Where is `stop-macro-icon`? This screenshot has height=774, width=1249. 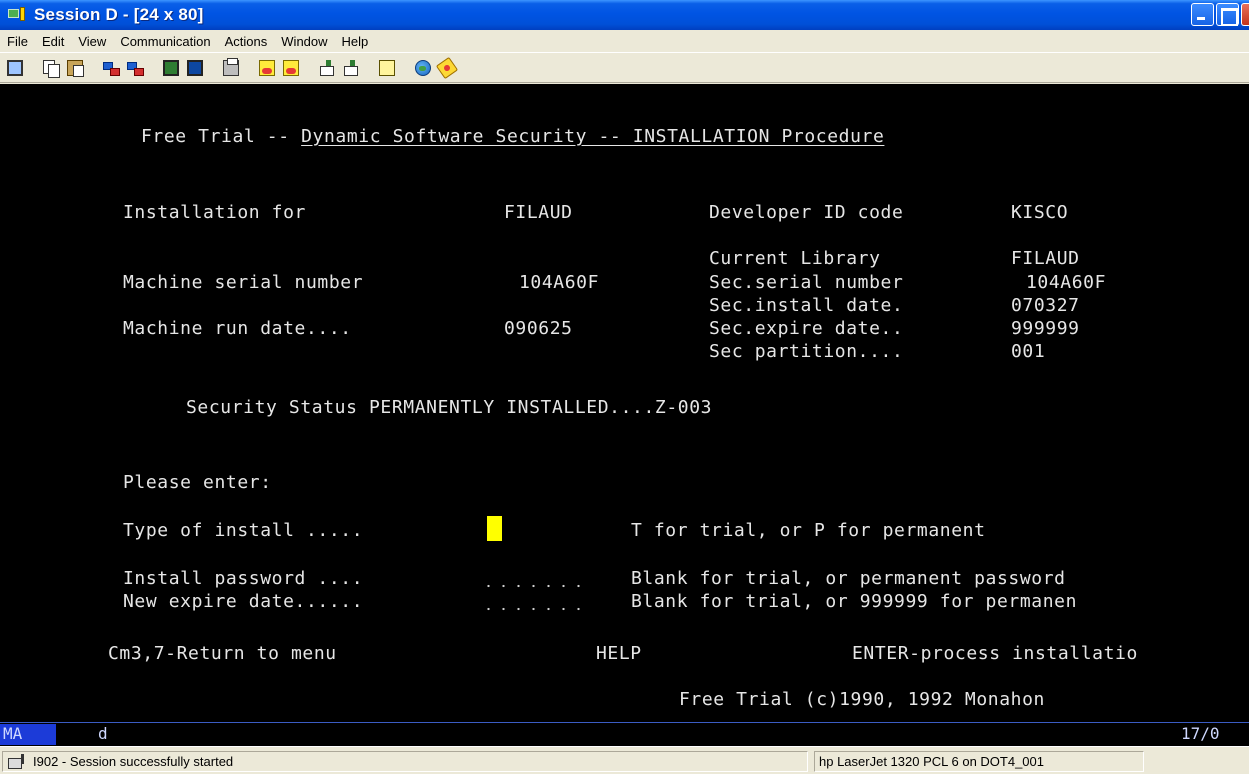 stop-macro-icon is located at coordinates (291, 68).